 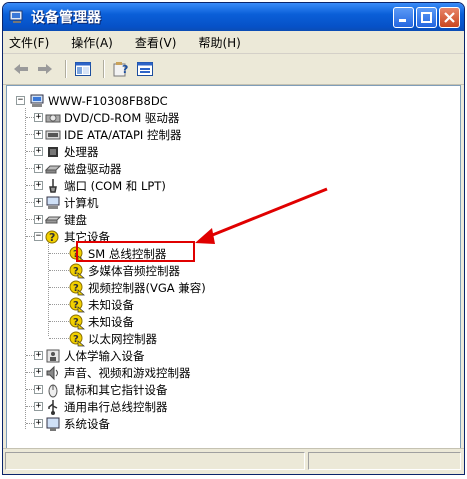 I want to click on view-icon, so click(x=145, y=69).